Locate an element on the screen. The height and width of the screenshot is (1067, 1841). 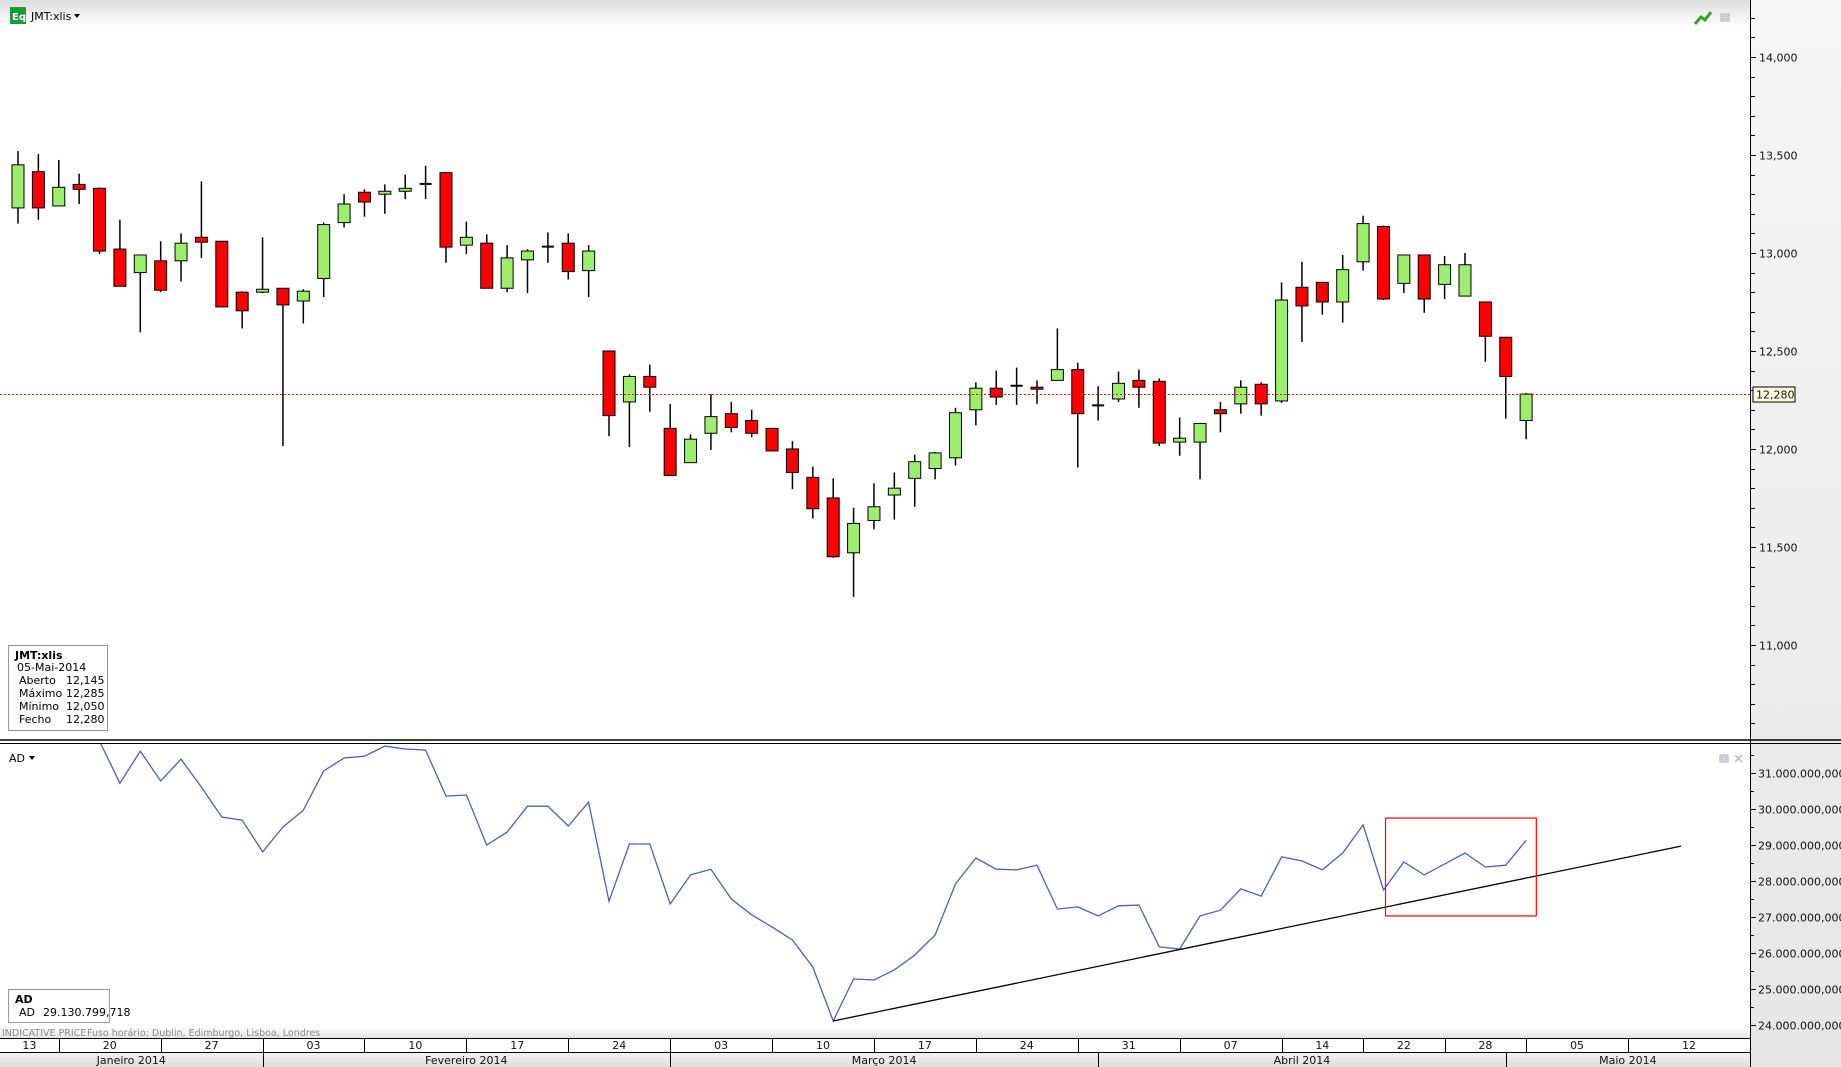
close-icon is located at coordinates (1738, 758).